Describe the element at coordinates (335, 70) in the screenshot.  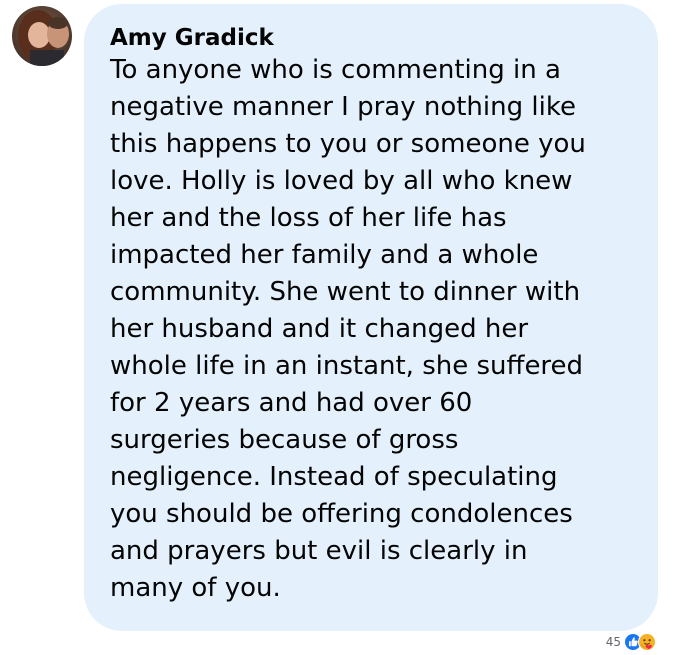
I see `comment-line: To anyone who is commenting in a` at that location.